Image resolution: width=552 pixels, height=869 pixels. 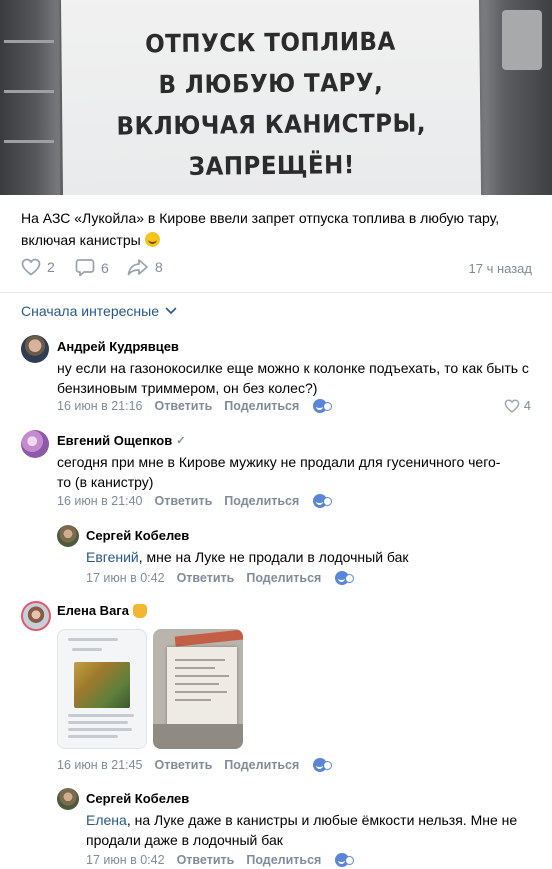 I want to click on photo-background-right, so click(x=512, y=97).